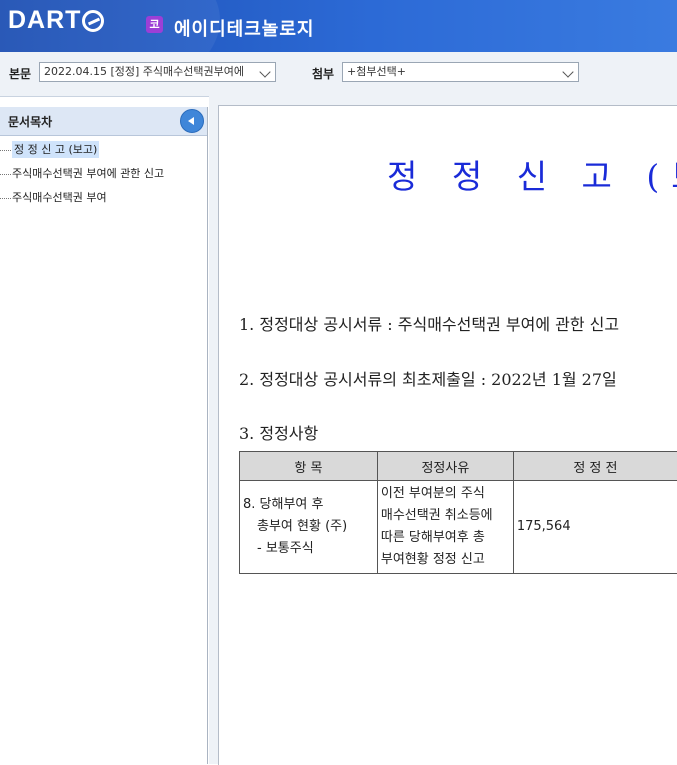 The image size is (677, 765). I want to click on document-toolbar: 본문 2022.04.15 [정정] 주식매수선택권부여에 첨부 +첨부선택+, so click(338, 74).